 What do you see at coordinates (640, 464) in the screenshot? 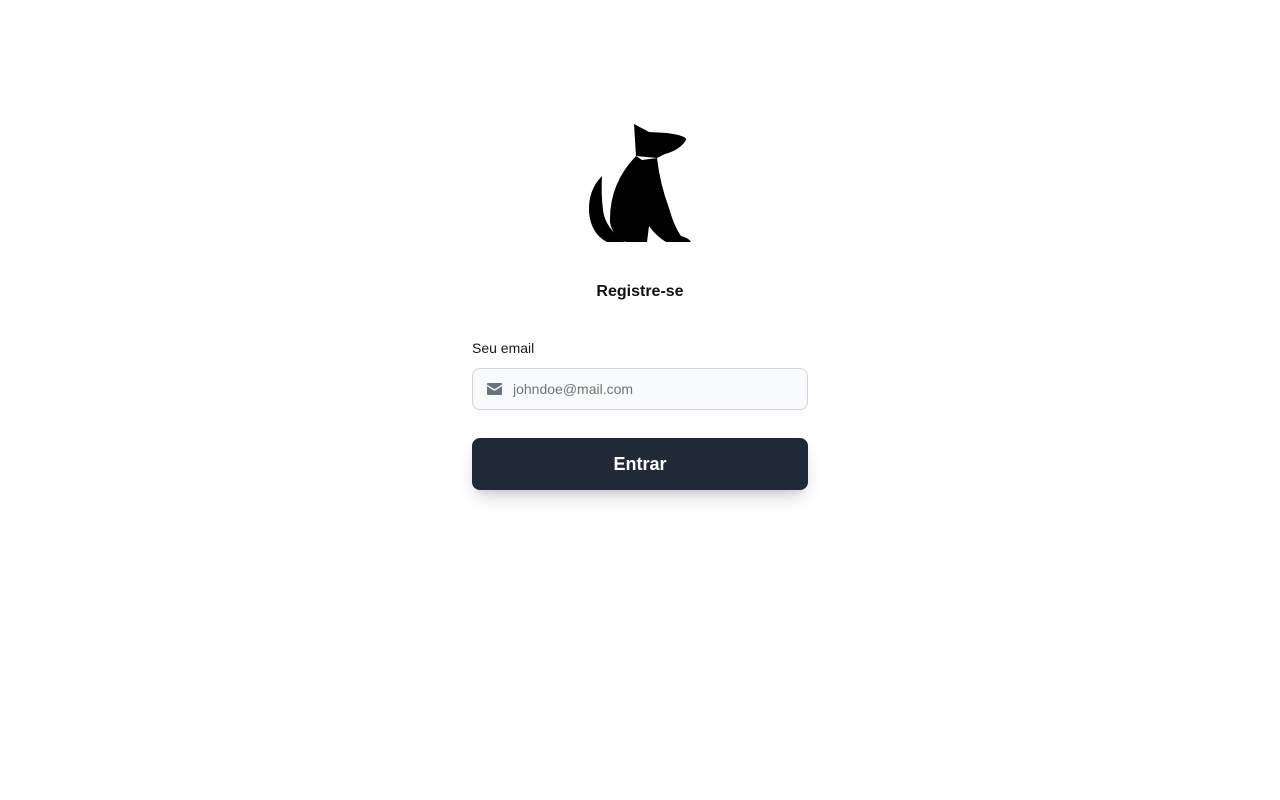
I see `submit-button: Entrar` at bounding box center [640, 464].